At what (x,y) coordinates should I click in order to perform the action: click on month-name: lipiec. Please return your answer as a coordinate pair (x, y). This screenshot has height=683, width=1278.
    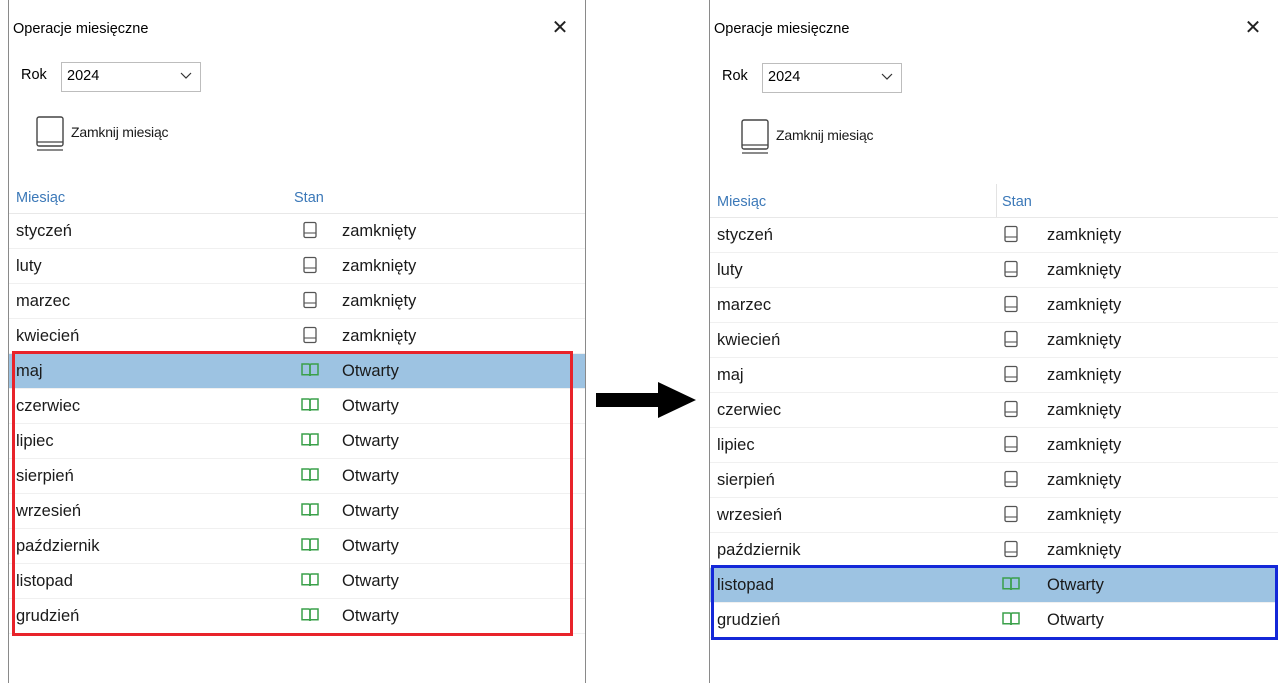
    Looking at the image, I should click on (736, 445).